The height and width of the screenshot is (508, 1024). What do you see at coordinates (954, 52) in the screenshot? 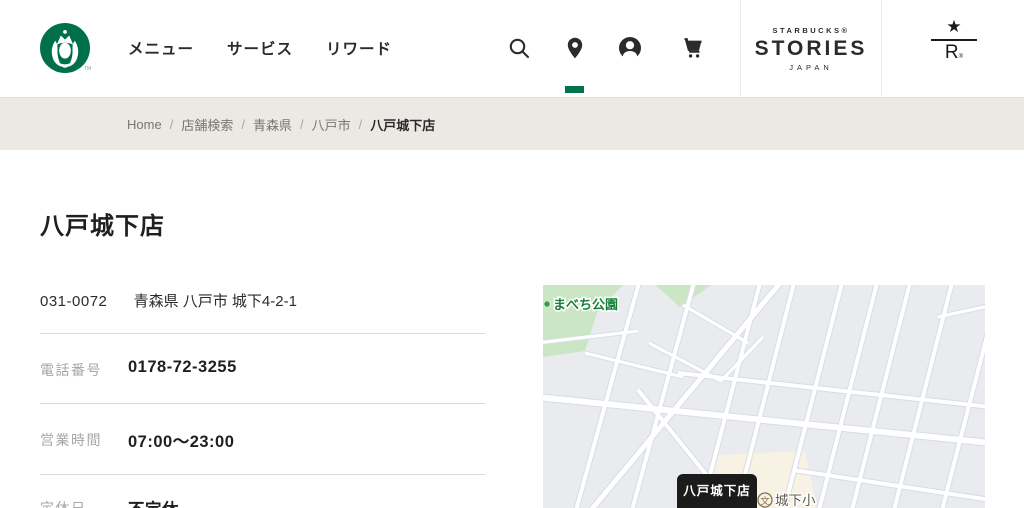
I see `points-logo-letter: R®` at bounding box center [954, 52].